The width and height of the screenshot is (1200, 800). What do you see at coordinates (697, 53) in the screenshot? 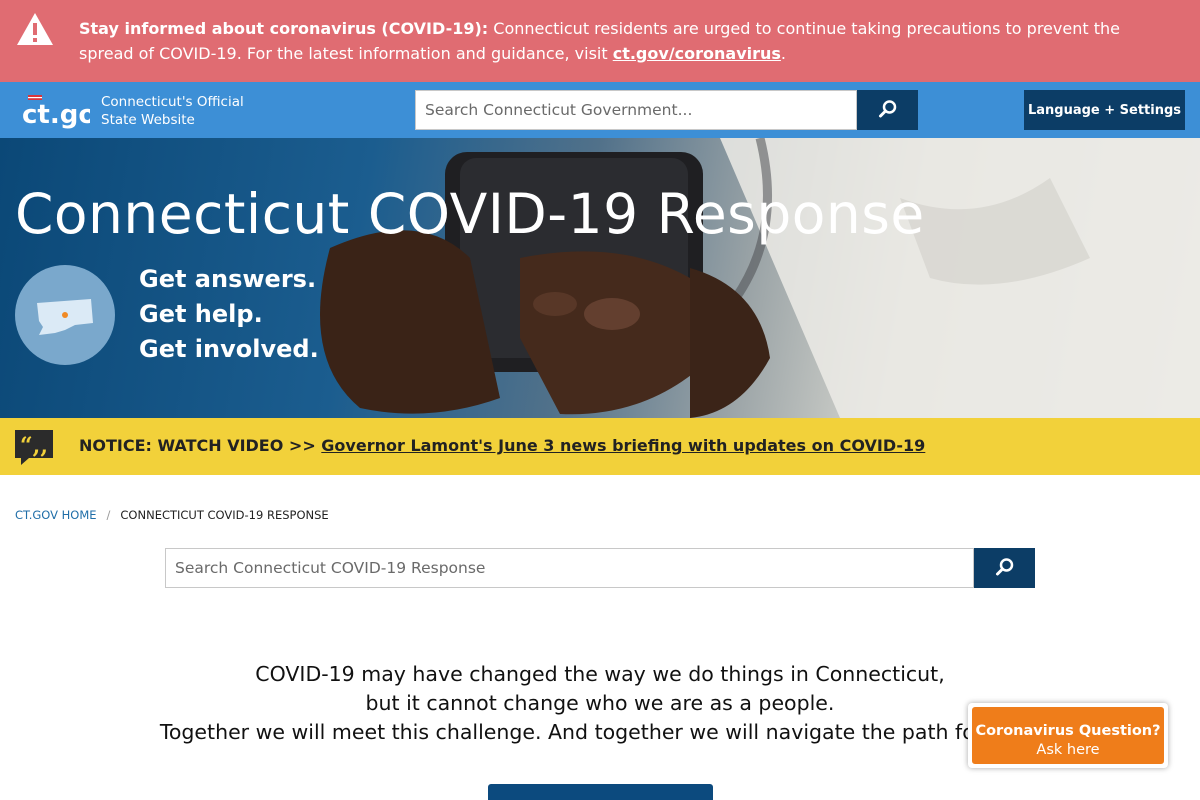
I see `alert-link: ct.gov/coronavirus` at bounding box center [697, 53].